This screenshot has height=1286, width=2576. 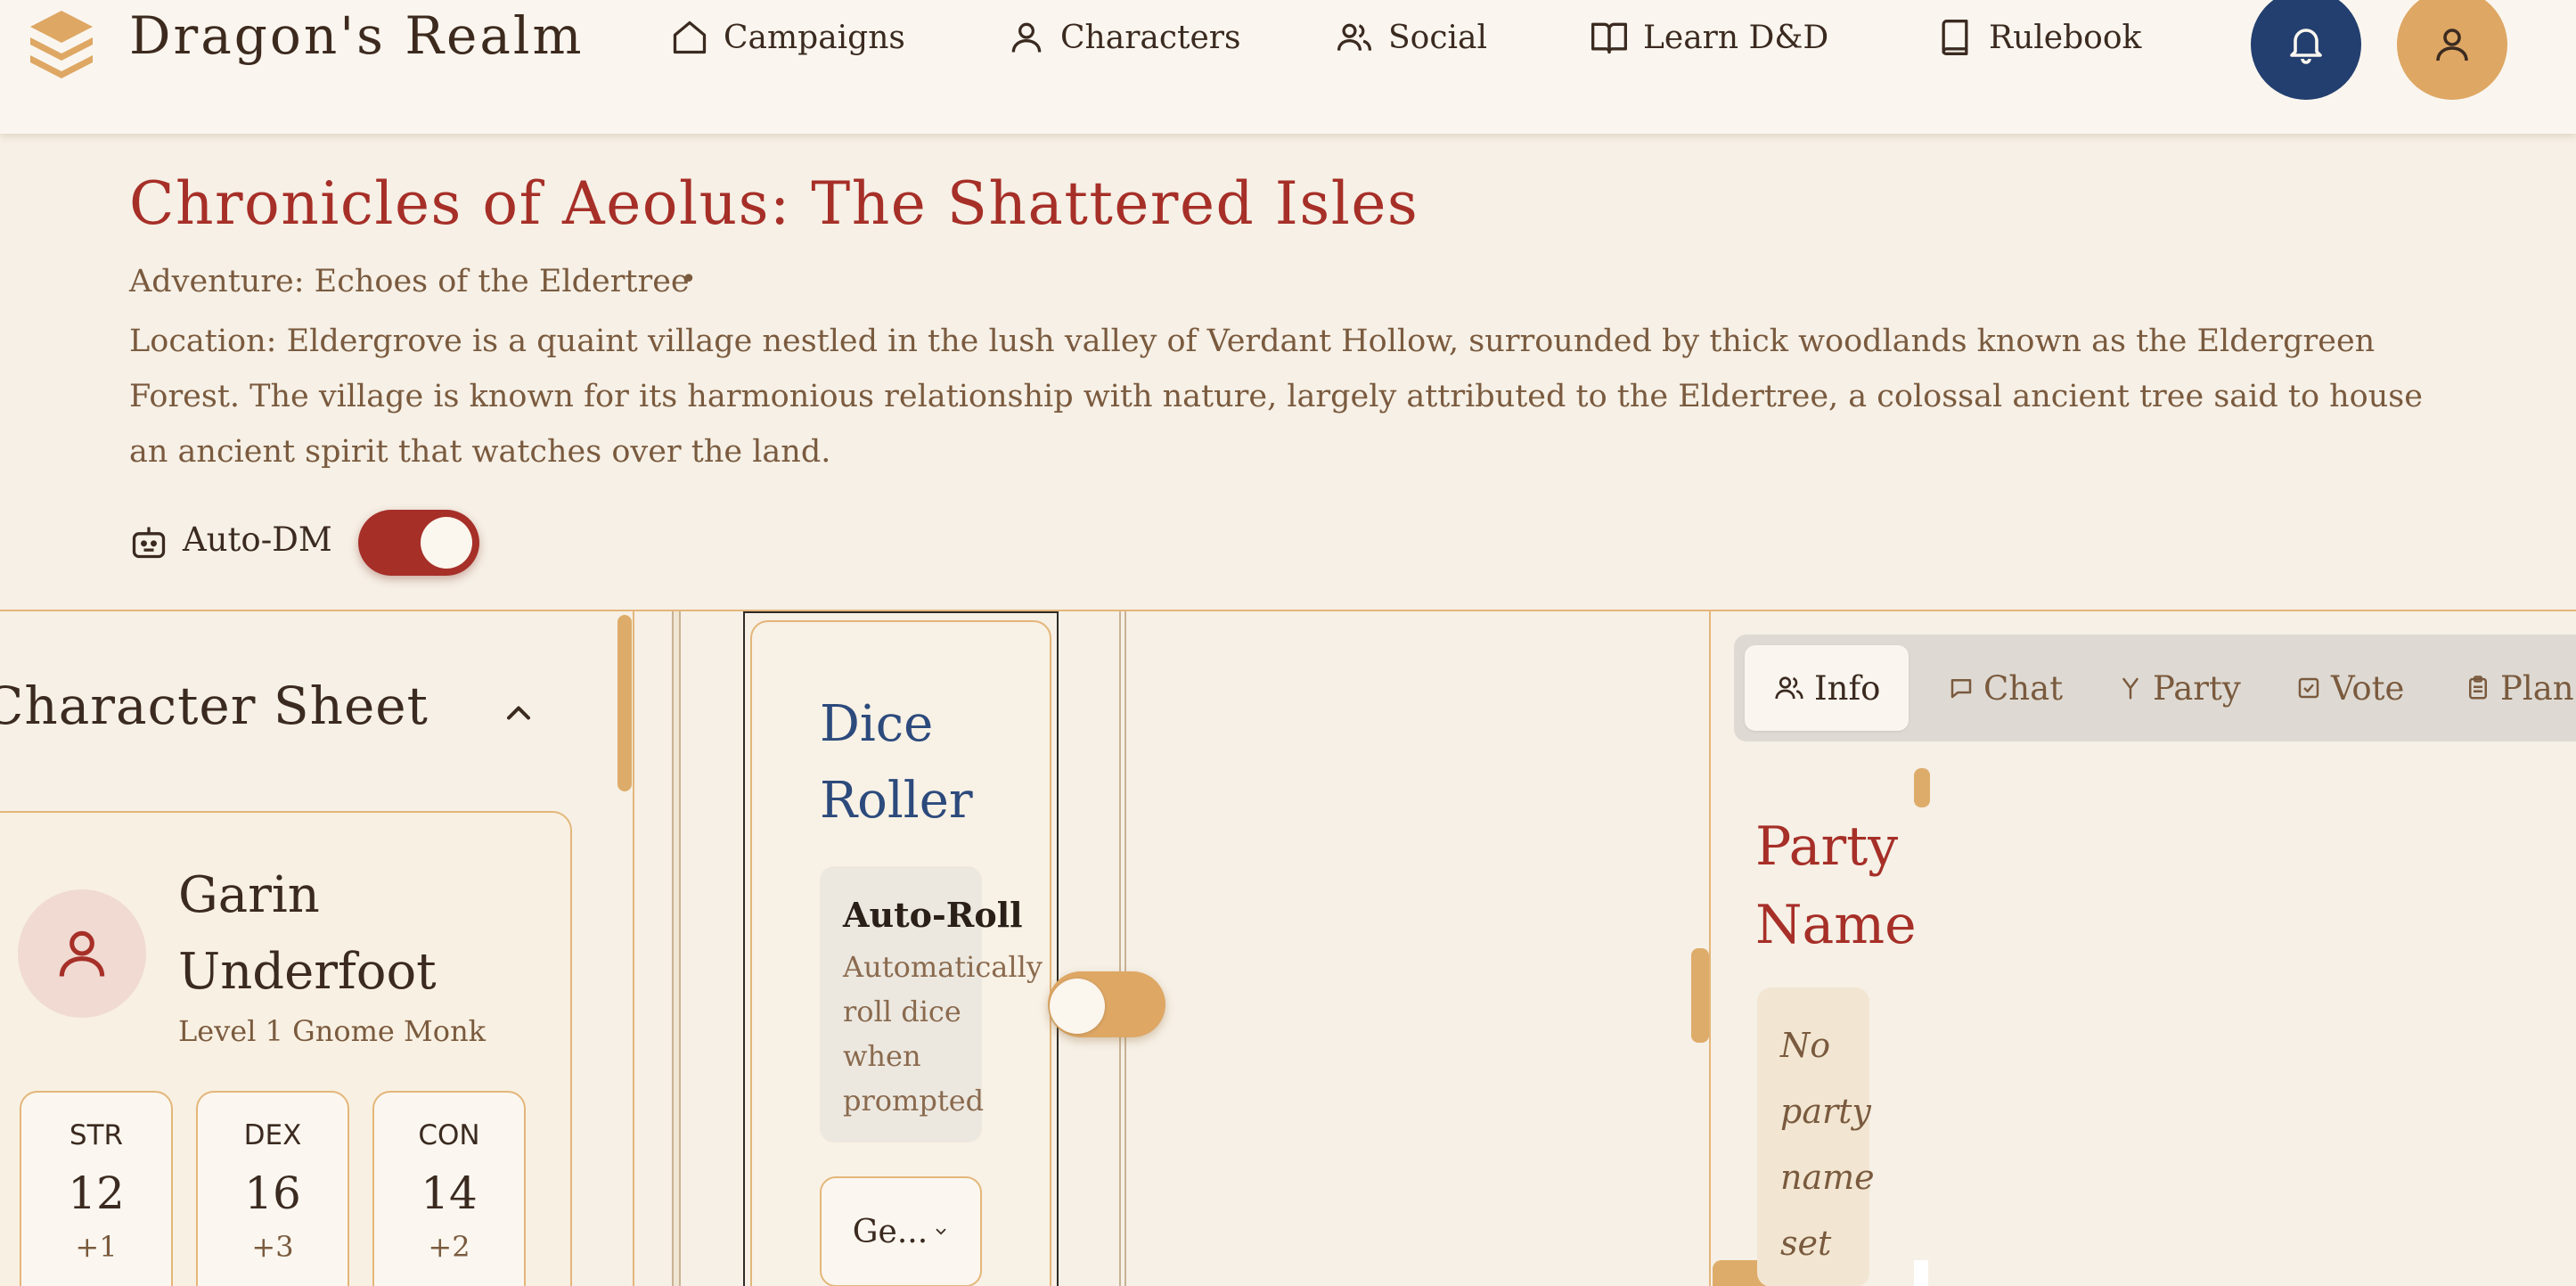 I want to click on vote-icon, so click(x=2308, y=688).